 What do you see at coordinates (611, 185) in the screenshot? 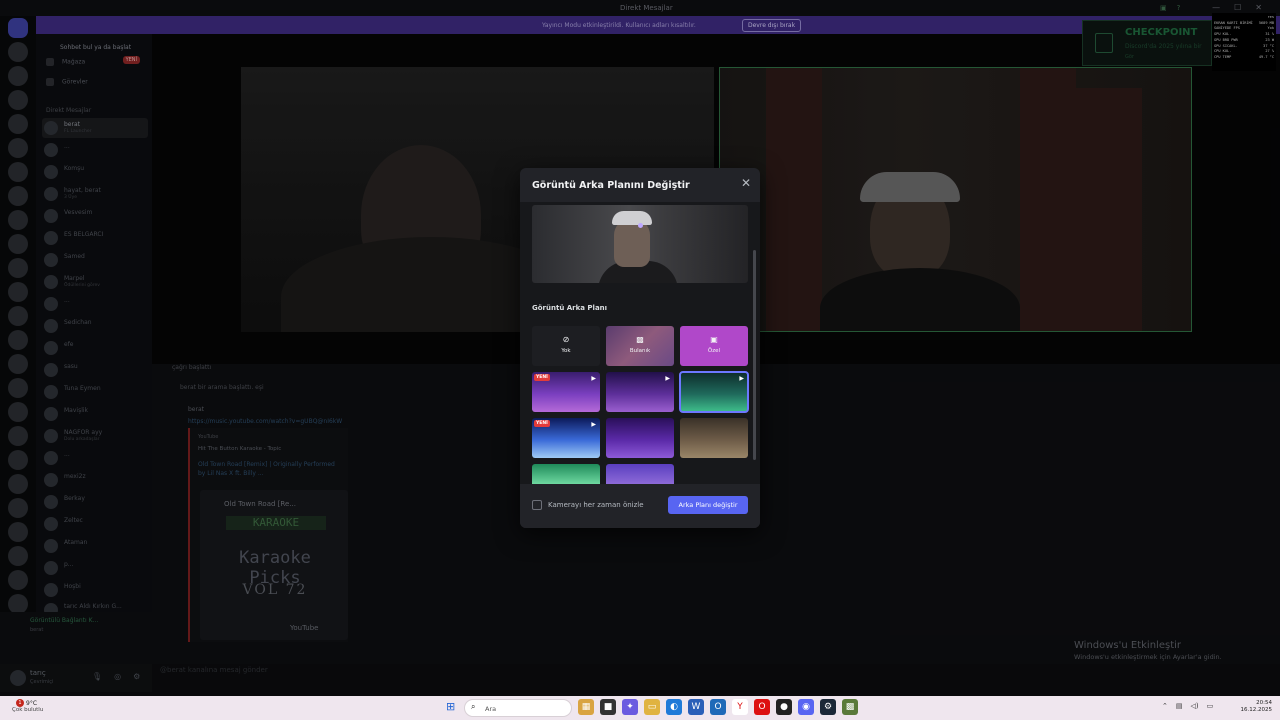
I see `modal-title: Görüntü Arka Planını Değiştir` at bounding box center [611, 185].